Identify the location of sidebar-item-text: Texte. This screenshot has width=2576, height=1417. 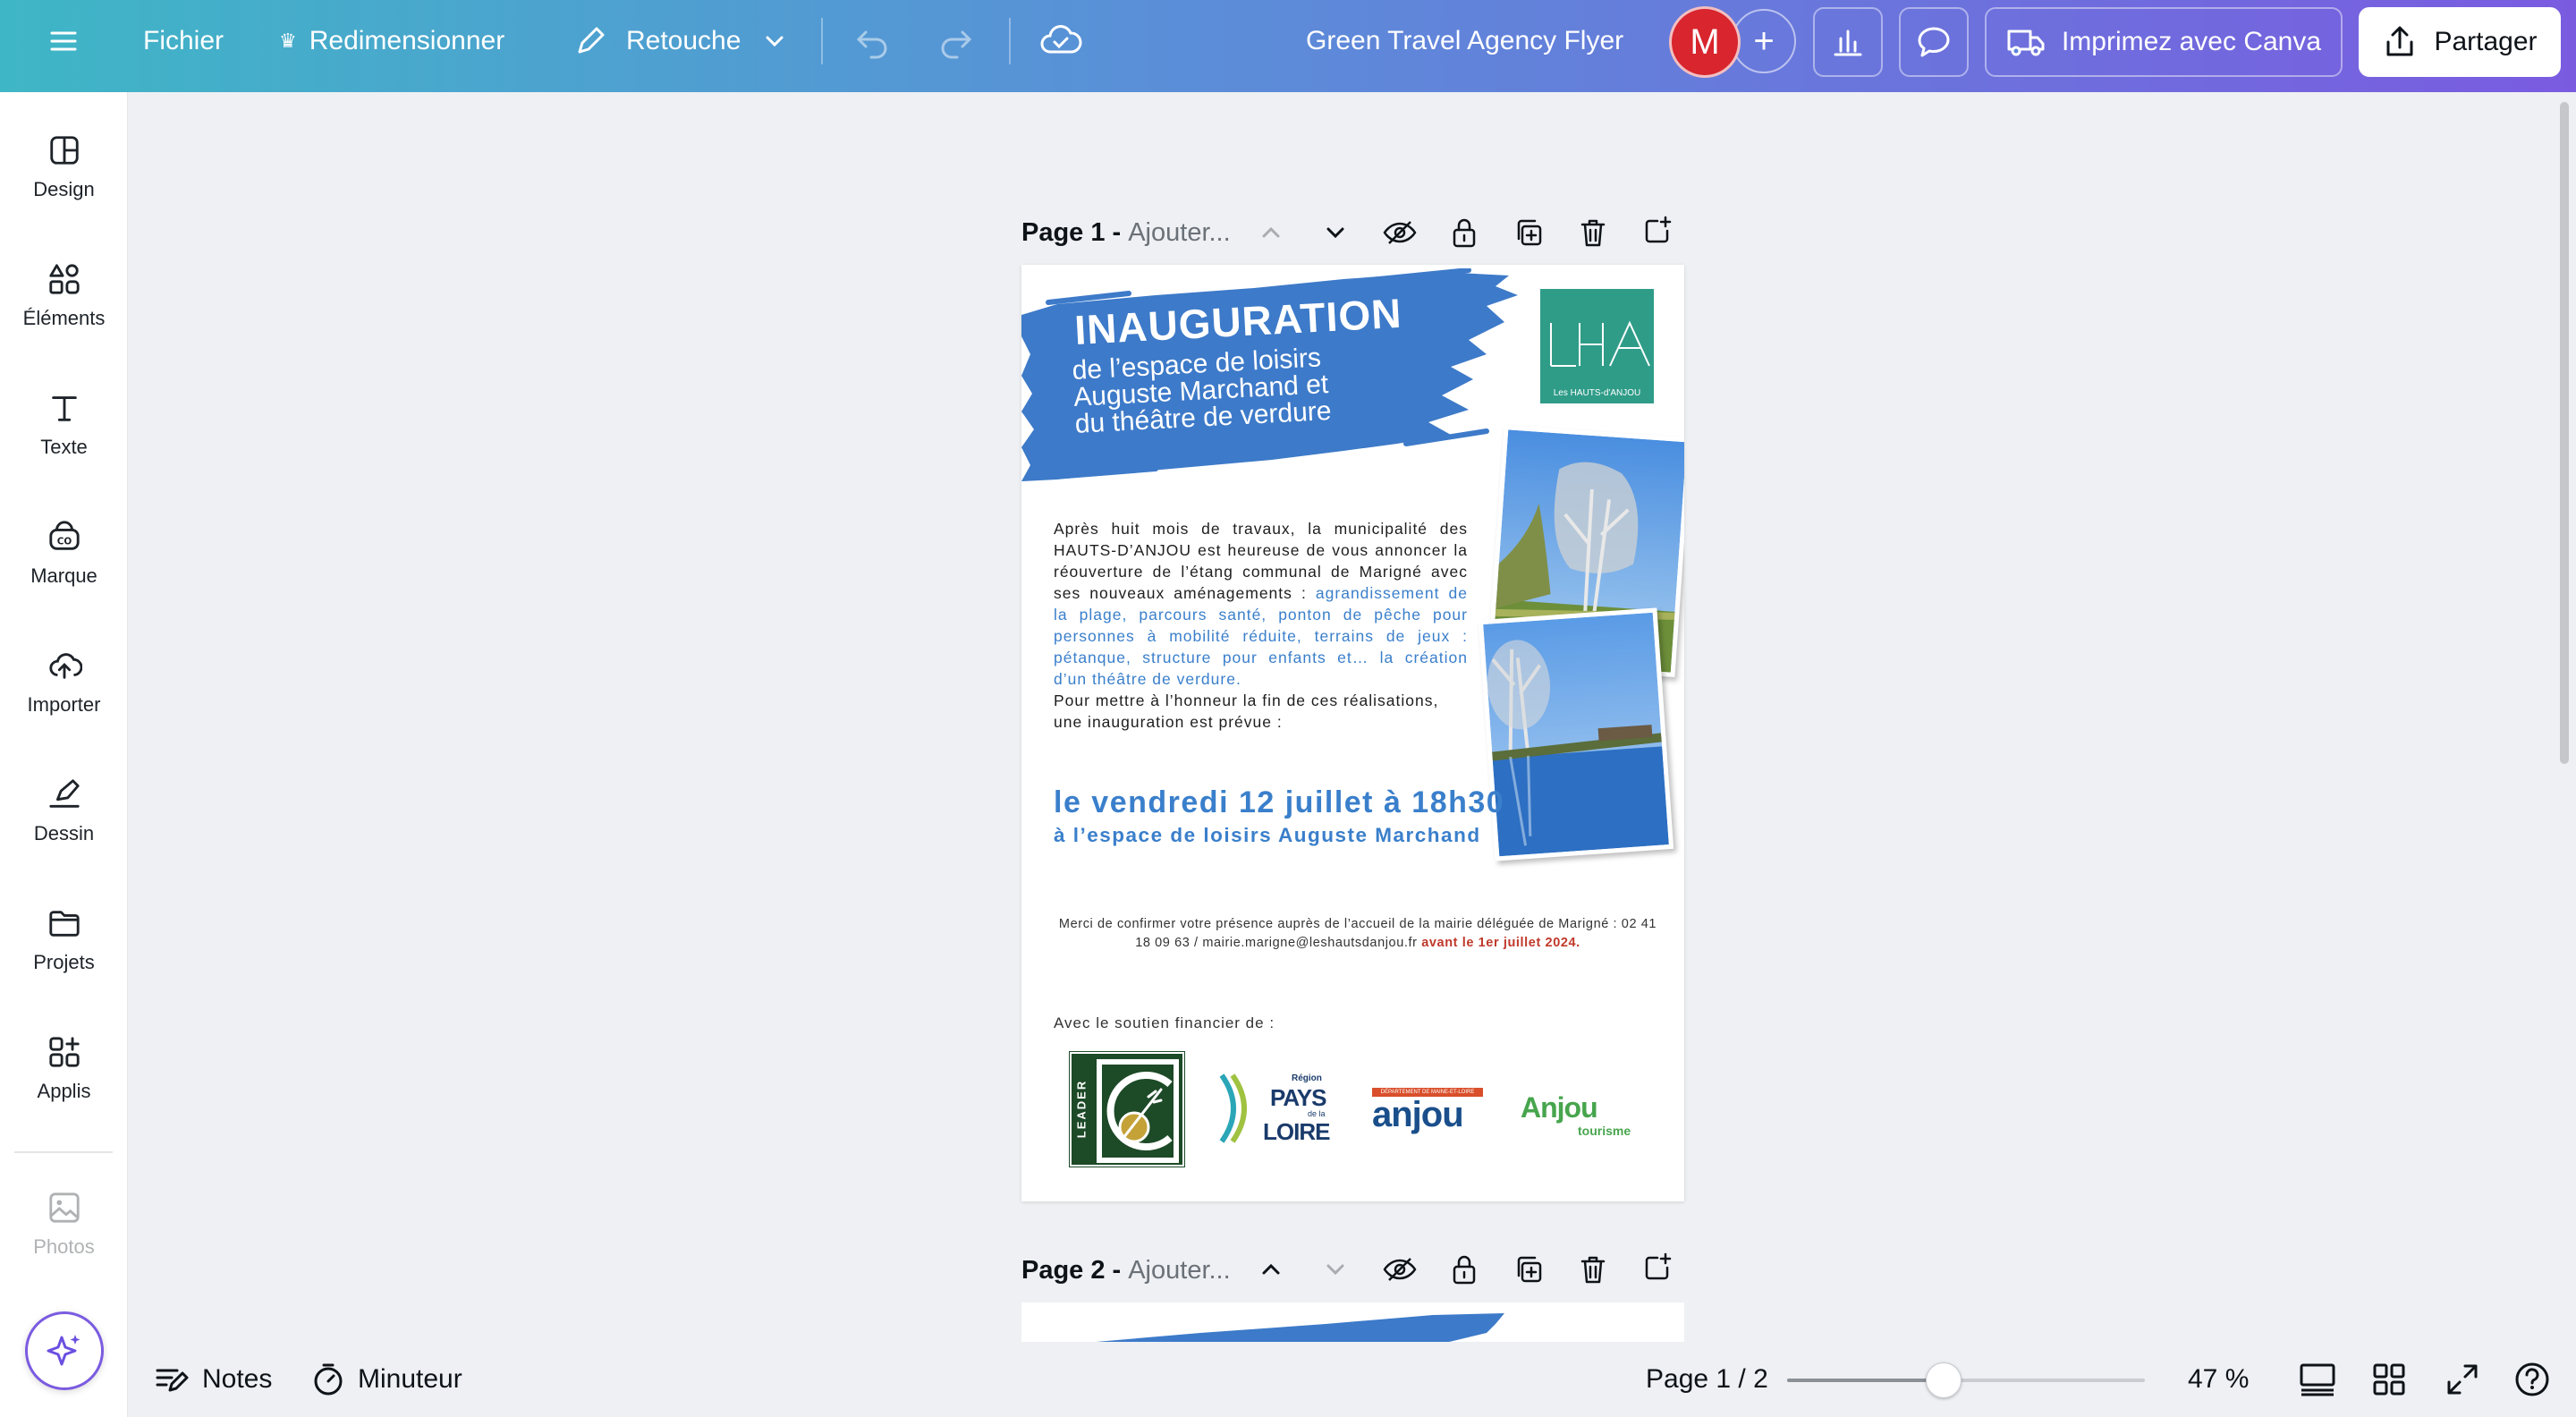
(64, 406).